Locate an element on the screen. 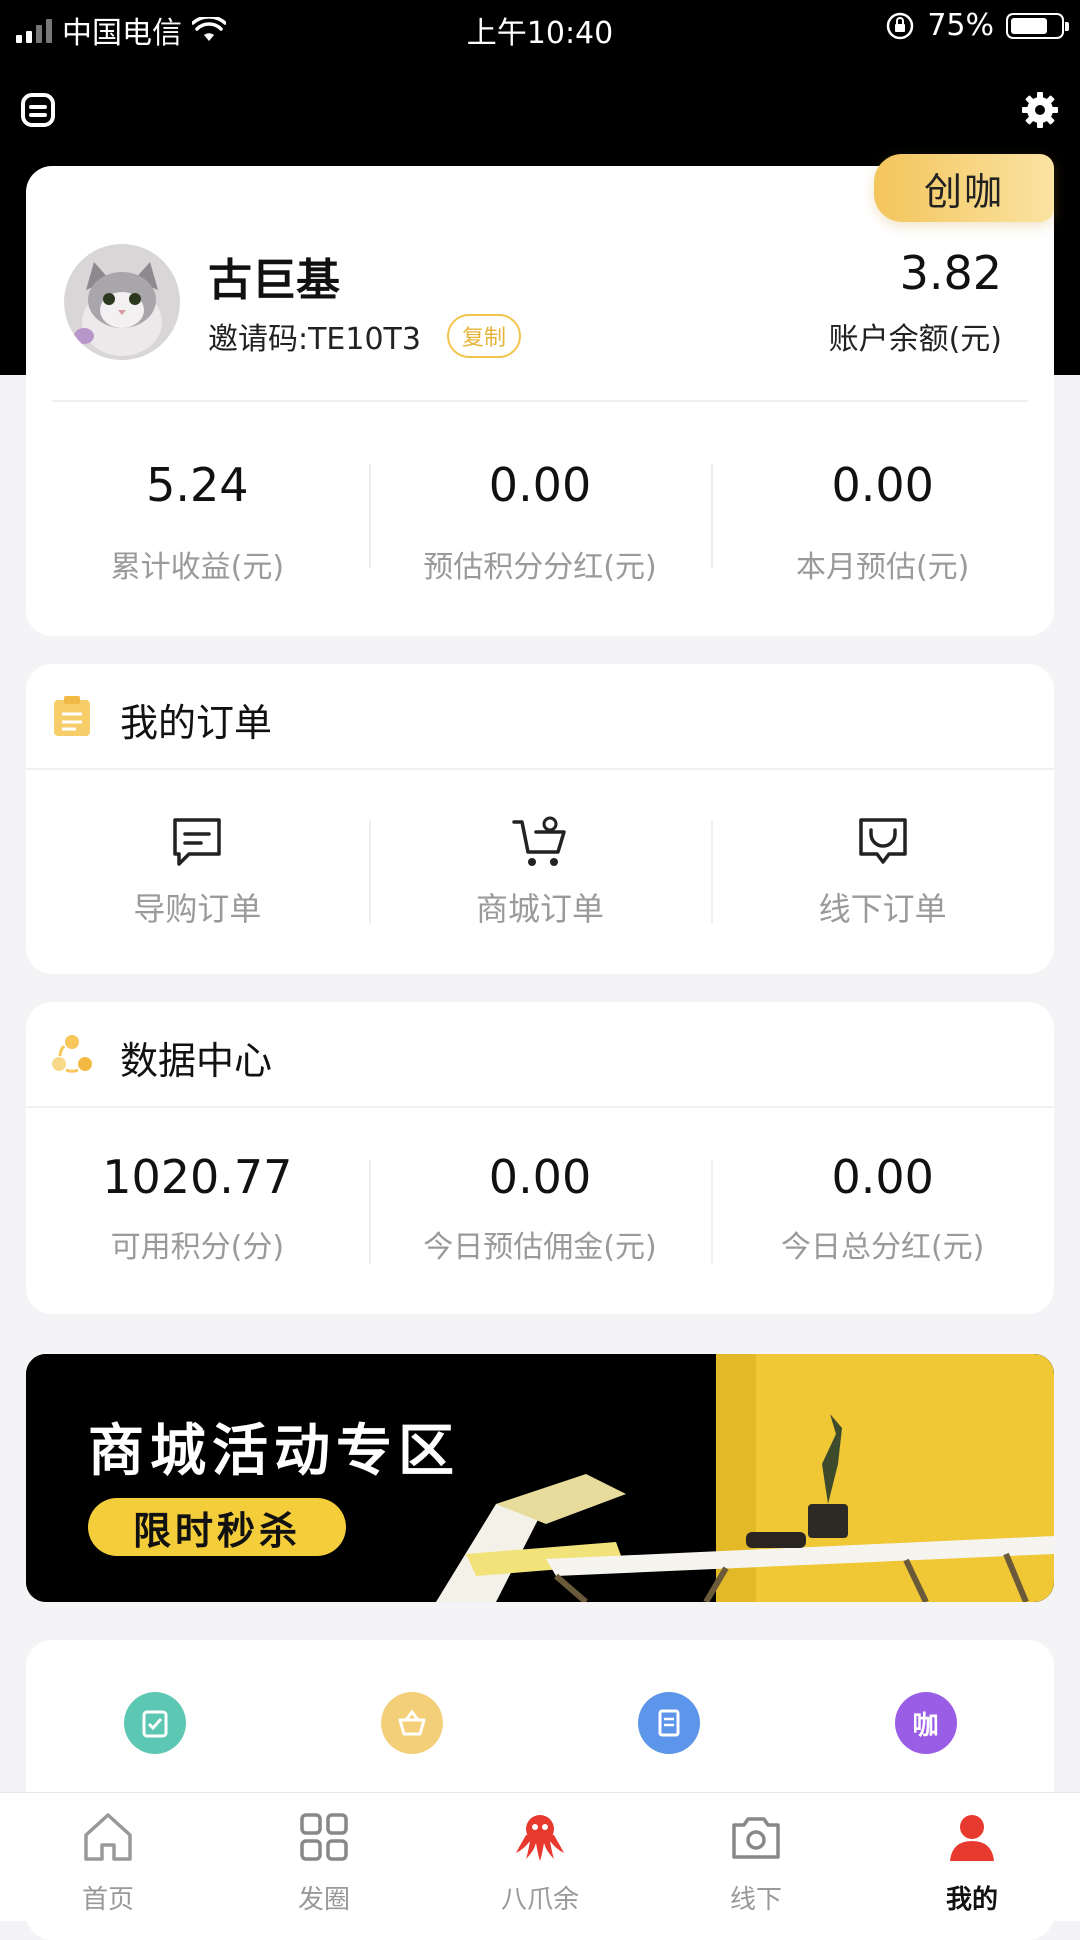 This screenshot has width=1080, height=1940. earnings-stats: 5.24 累计收益(元) 0.00 预估积分分红(元) 0.00 本月预估(元) is located at coordinates (540, 516).